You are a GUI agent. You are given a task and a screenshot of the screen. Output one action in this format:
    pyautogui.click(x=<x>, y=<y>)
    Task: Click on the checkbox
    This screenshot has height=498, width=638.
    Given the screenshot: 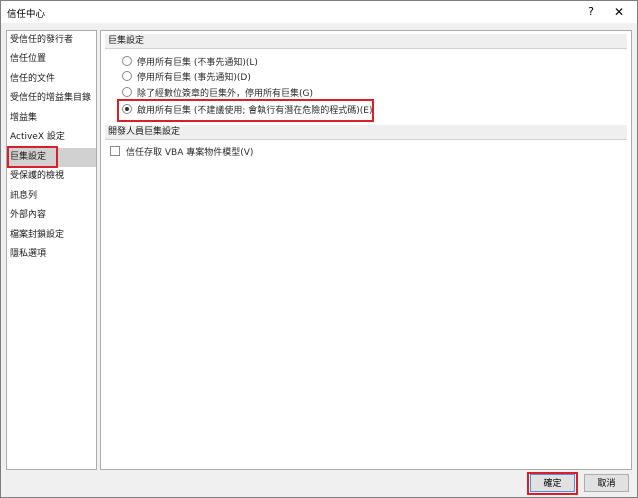 What is the action you would take?
    pyautogui.click(x=115, y=151)
    